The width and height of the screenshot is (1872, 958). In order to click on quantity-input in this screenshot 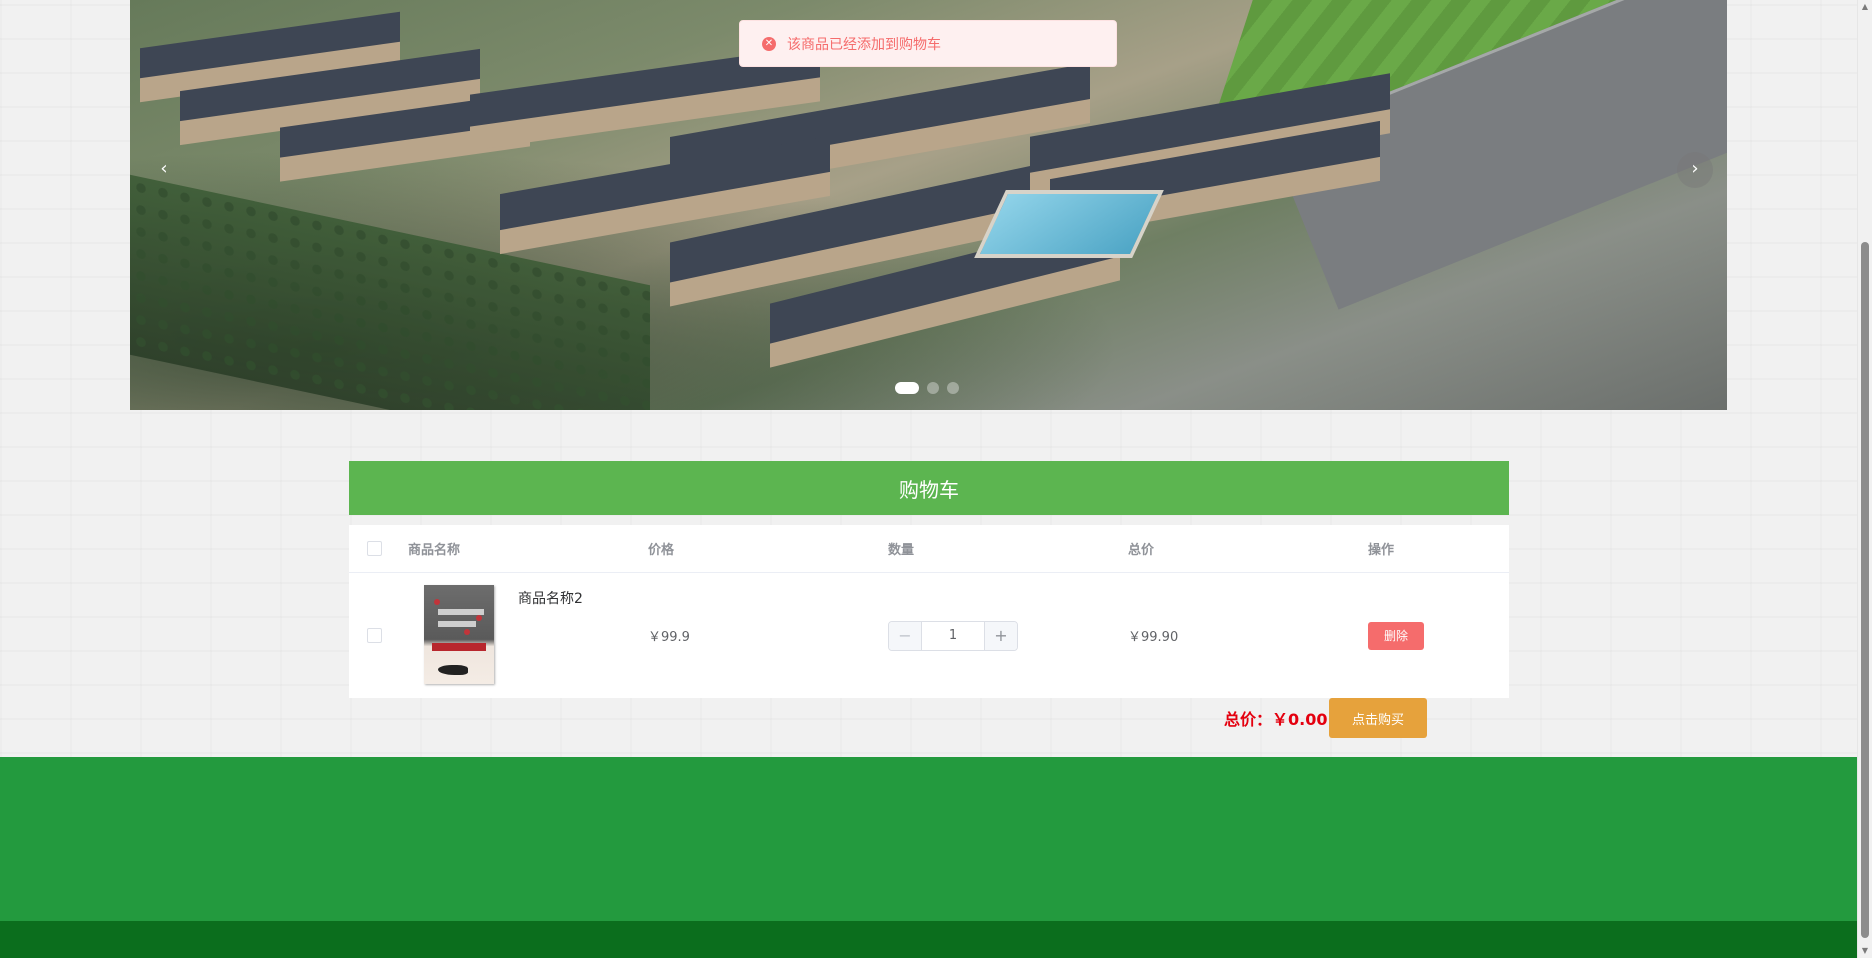, I will do `click(953, 635)`.